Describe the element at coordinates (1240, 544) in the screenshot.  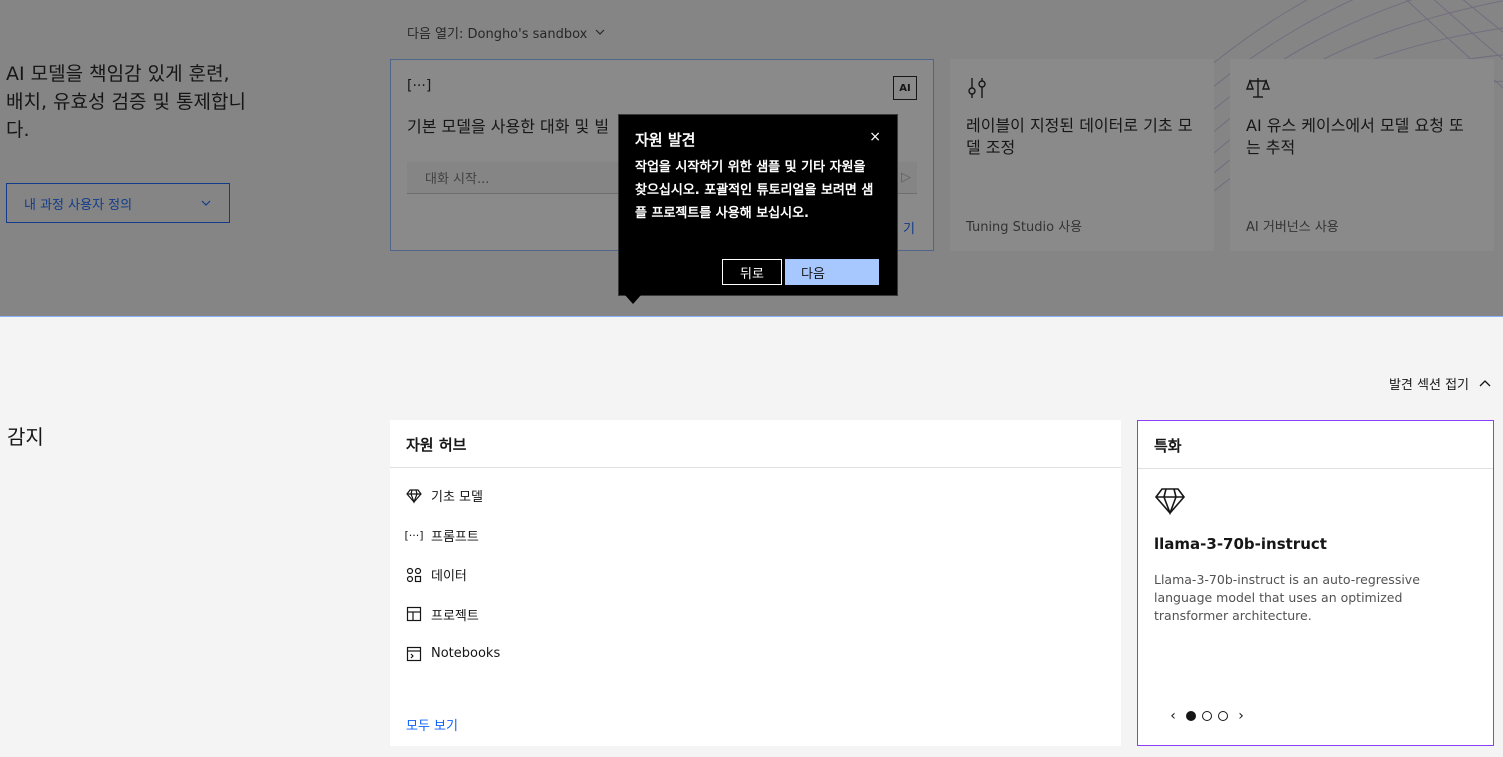
I see `featured-model-name: llama-3-70b-instruct` at that location.